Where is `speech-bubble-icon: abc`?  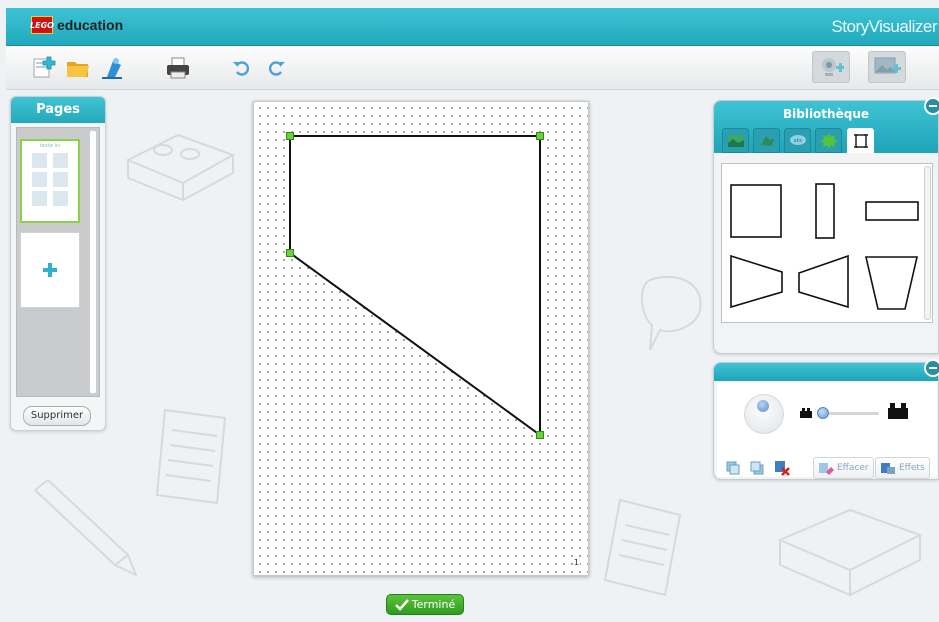
speech-bubble-icon: abc is located at coordinates (797, 140).